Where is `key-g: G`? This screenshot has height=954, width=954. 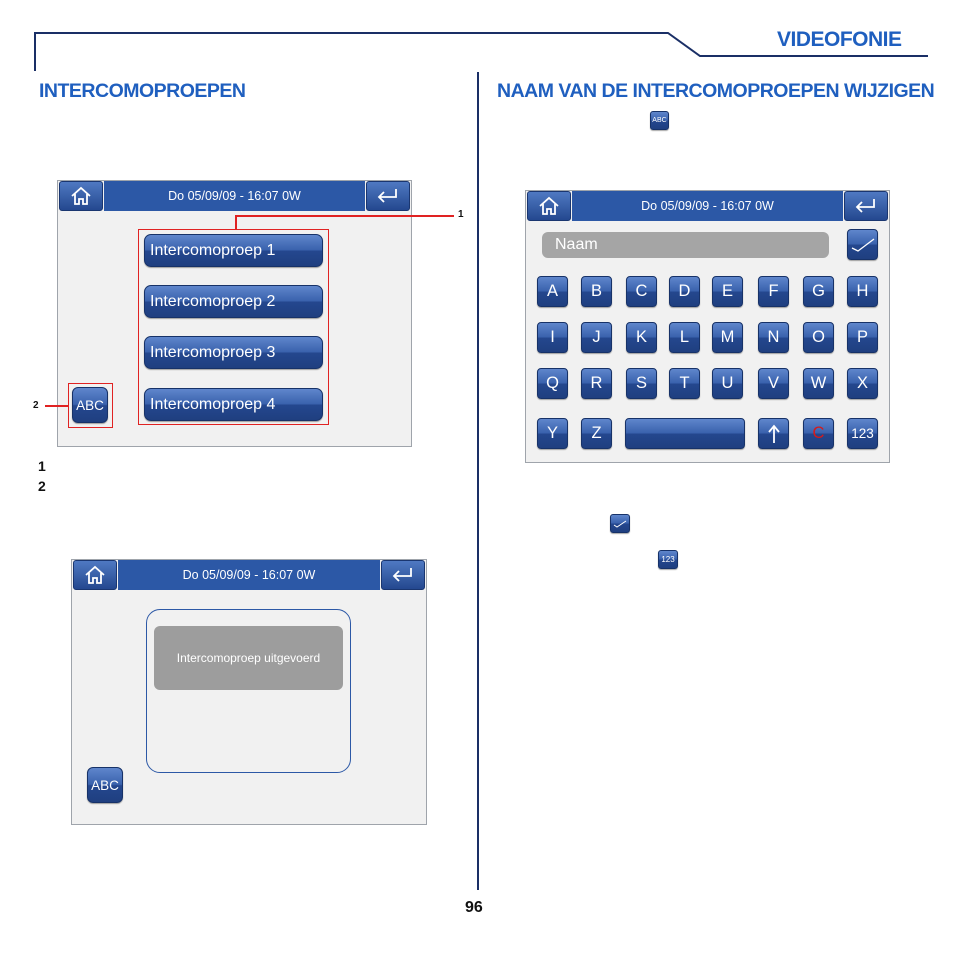
key-g: G is located at coordinates (818, 291).